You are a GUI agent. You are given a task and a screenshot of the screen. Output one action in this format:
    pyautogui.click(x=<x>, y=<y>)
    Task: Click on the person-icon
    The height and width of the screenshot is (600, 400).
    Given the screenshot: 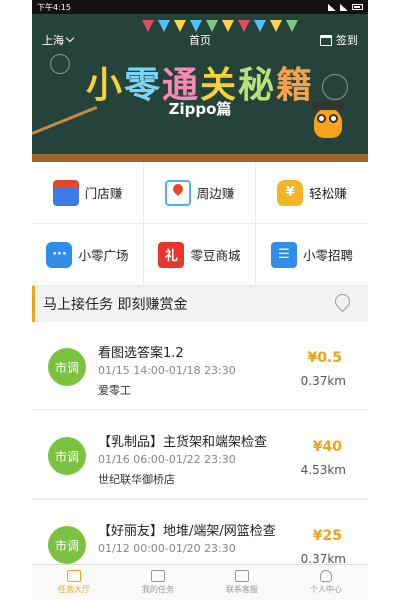 What is the action you would take?
    pyautogui.click(x=326, y=576)
    